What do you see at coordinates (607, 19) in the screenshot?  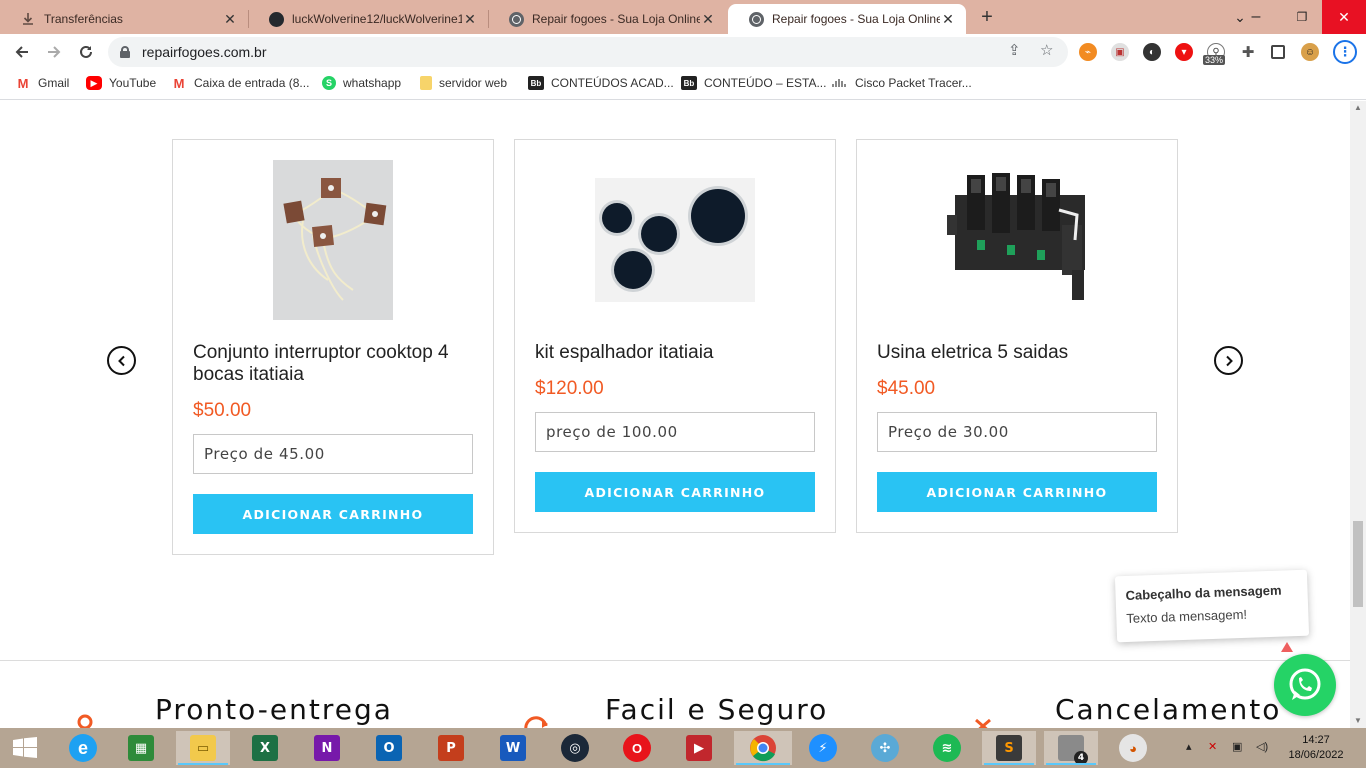 I see `tab-repair-fogoes: Repair fogoes - Sua Loja Online ✕` at bounding box center [607, 19].